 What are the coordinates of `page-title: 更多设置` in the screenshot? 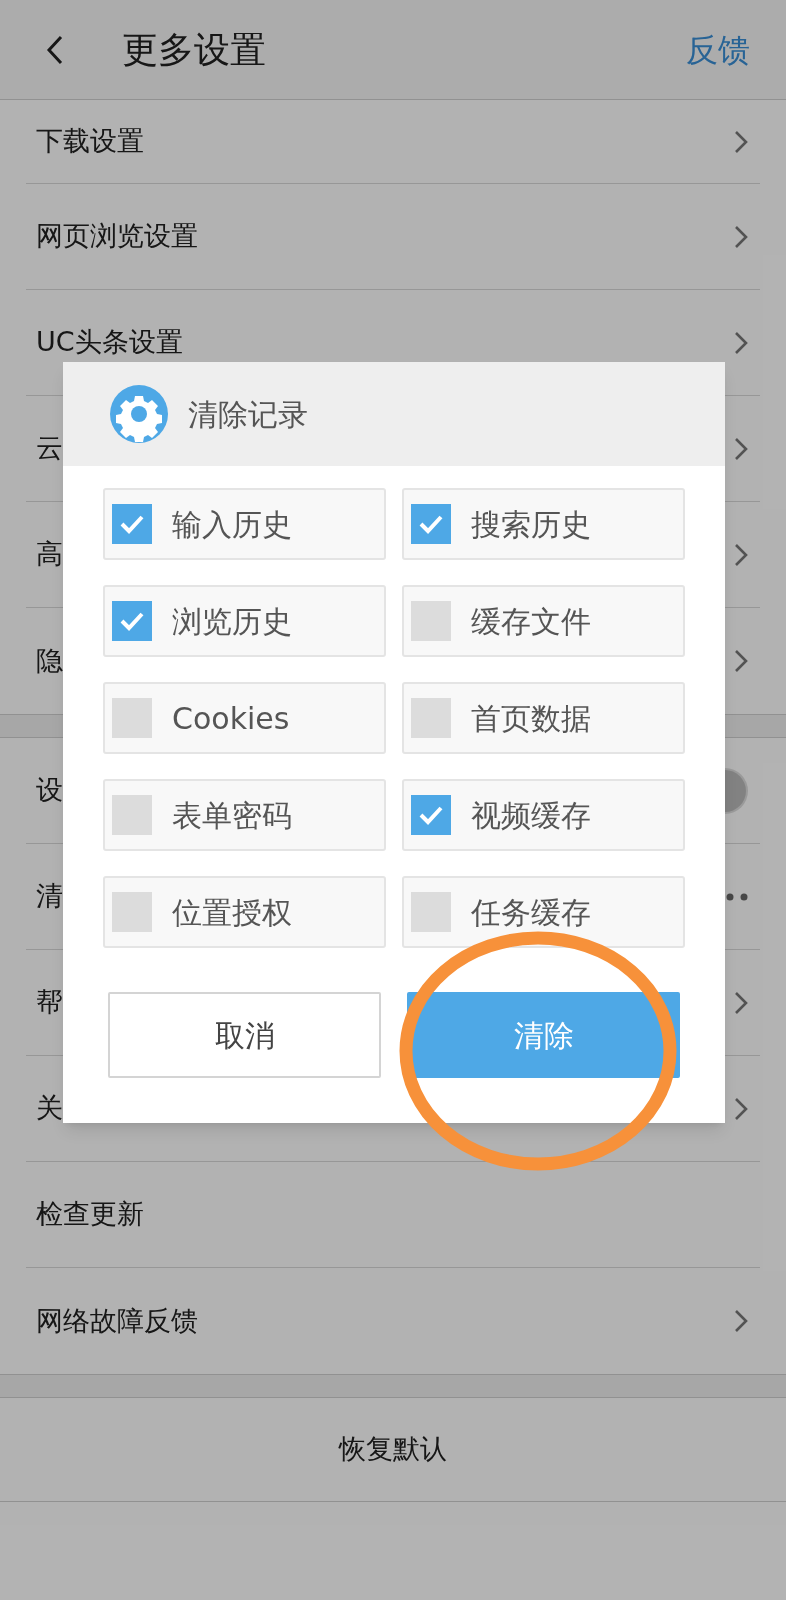 It's located at (194, 49).